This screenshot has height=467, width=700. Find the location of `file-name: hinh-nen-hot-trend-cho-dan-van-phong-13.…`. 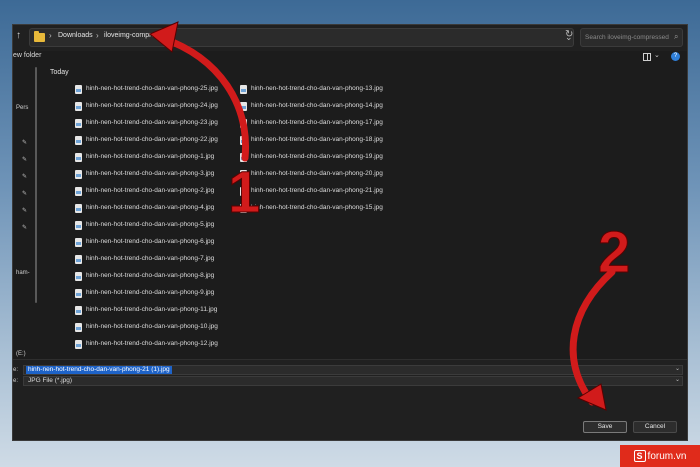

file-name: hinh-nen-hot-trend-cho-dan-van-phong-13.… is located at coordinates (317, 88).